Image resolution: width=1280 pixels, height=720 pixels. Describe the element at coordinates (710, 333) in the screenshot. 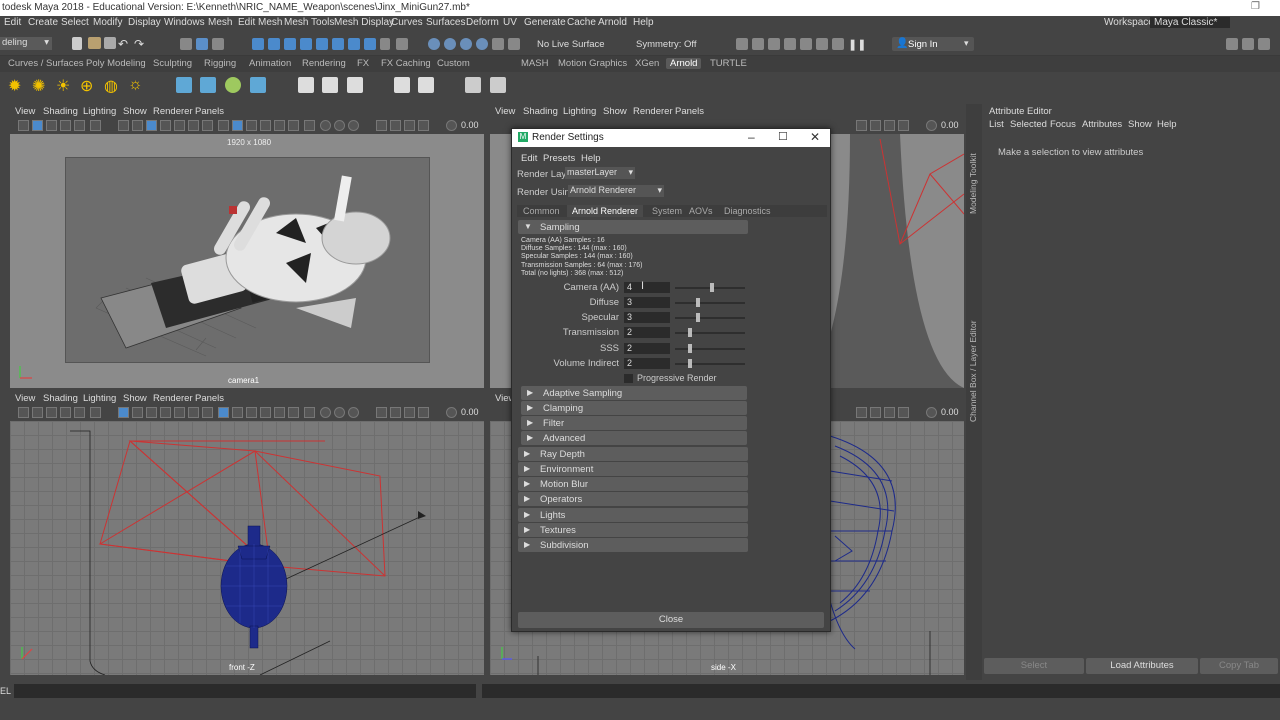

I see `transmission-slider` at that location.